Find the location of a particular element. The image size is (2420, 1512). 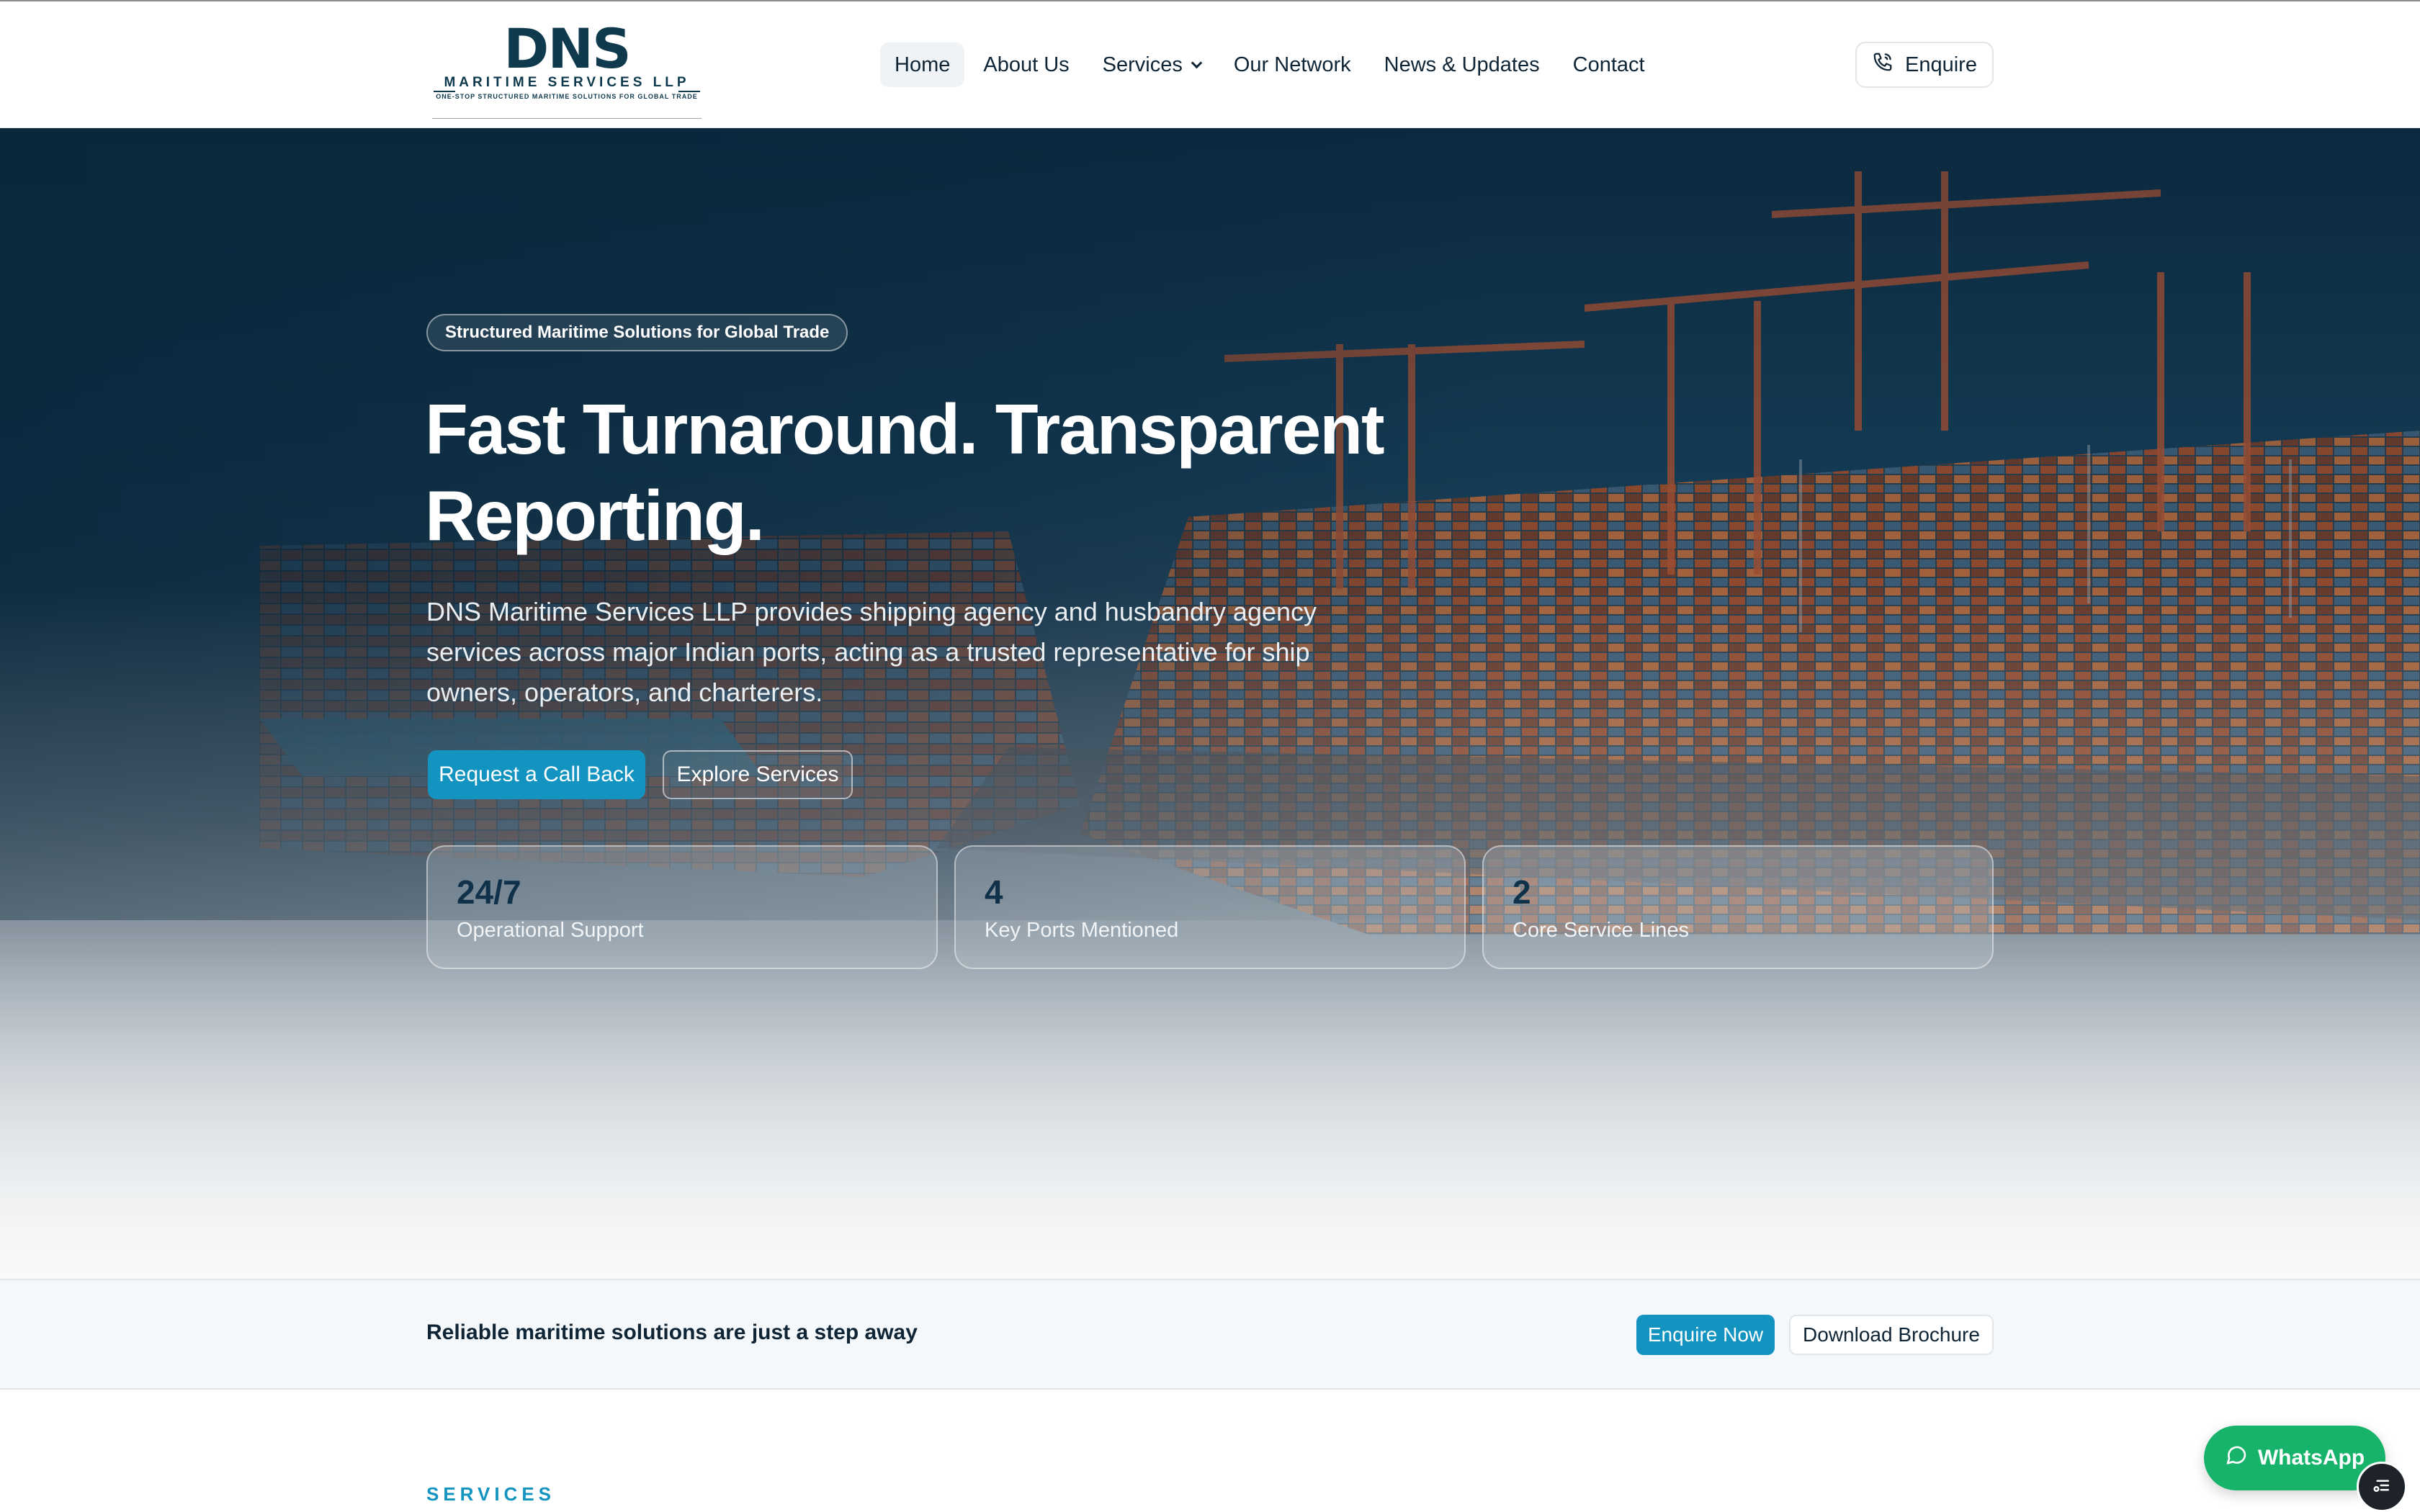

stat-value: 2 is located at coordinates (1521, 892).